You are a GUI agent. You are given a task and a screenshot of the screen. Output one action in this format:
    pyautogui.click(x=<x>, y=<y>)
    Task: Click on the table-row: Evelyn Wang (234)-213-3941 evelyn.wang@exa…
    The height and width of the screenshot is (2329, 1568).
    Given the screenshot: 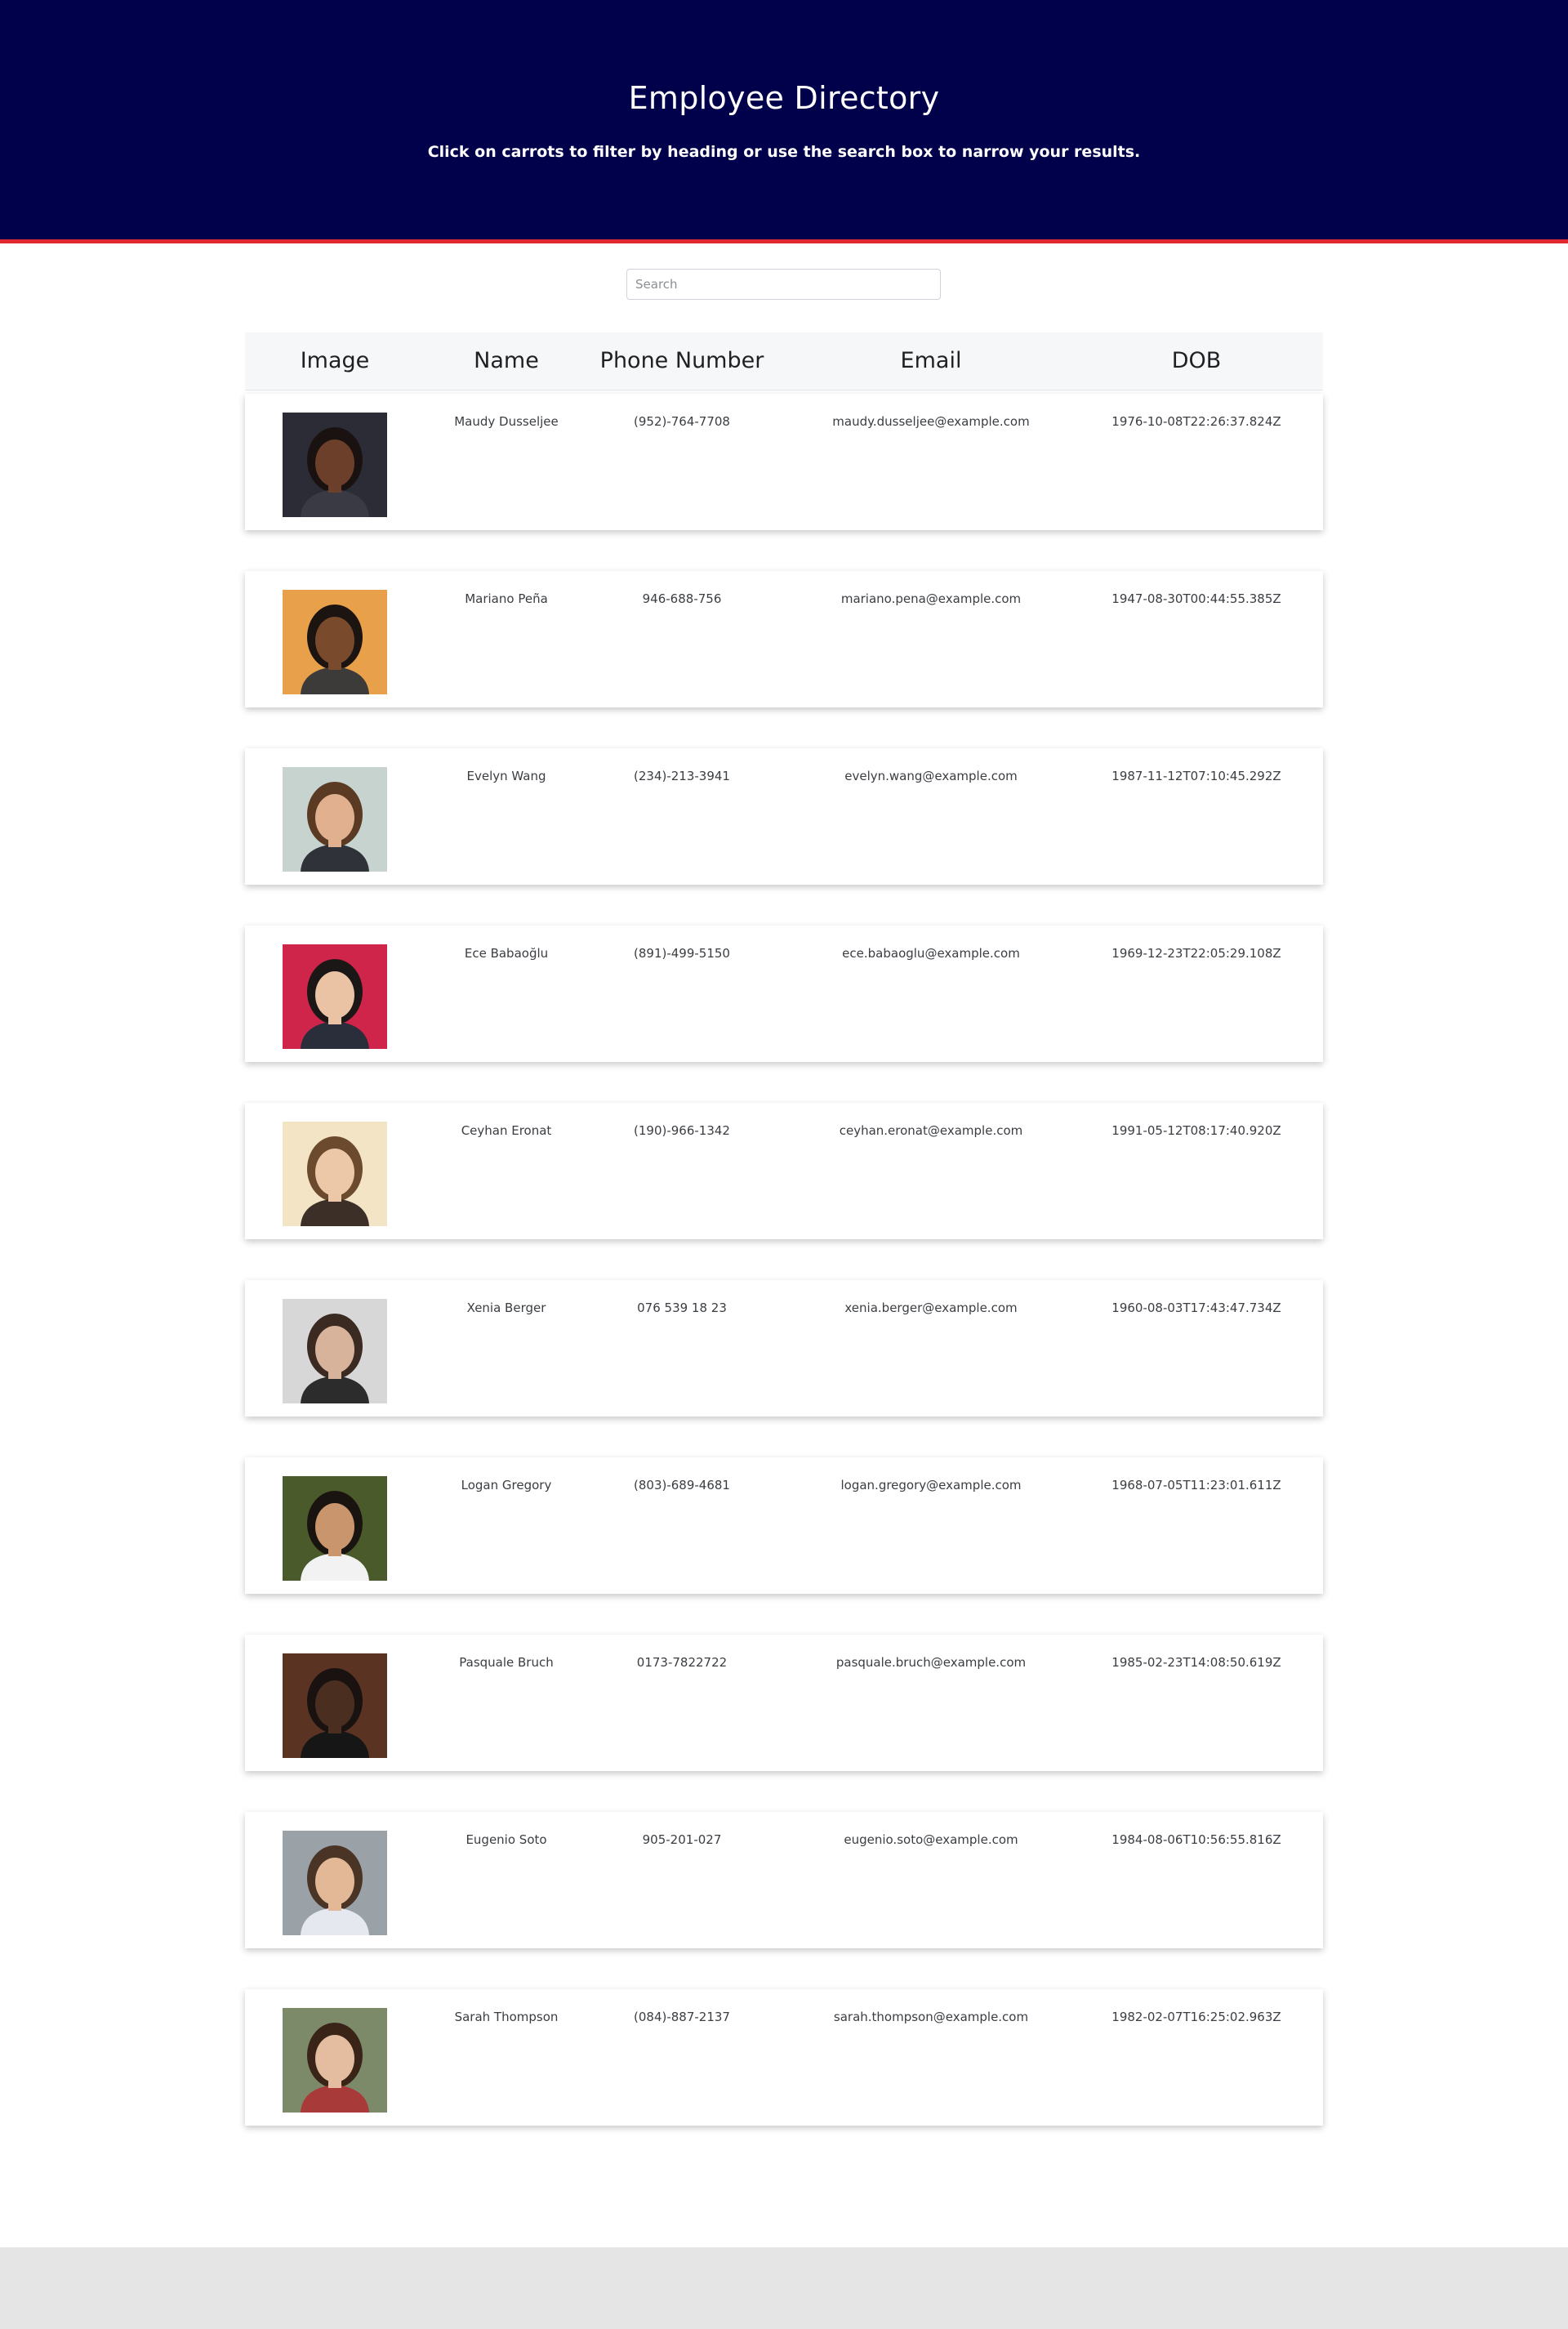 What is the action you would take?
    pyautogui.click(x=784, y=817)
    